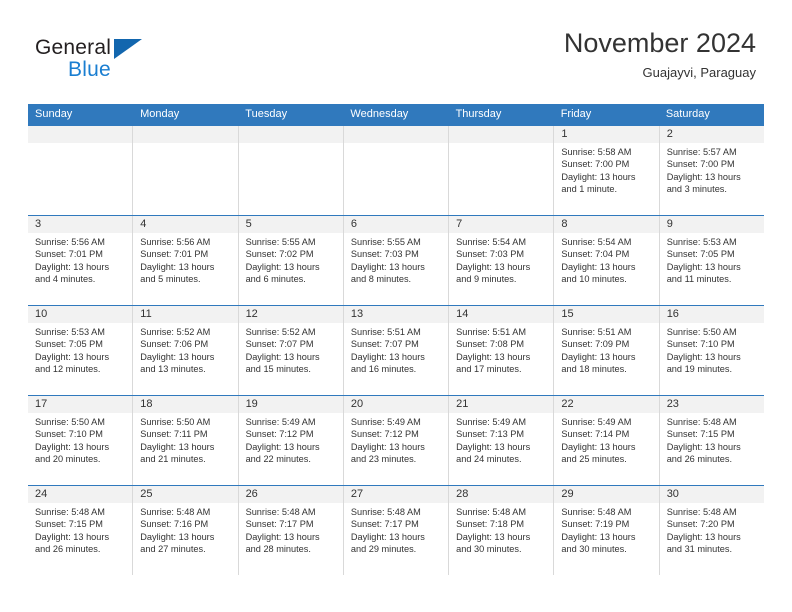 This screenshot has height=612, width=792. What do you see at coordinates (290, 224) in the screenshot?
I see `day-number: 5` at bounding box center [290, 224].